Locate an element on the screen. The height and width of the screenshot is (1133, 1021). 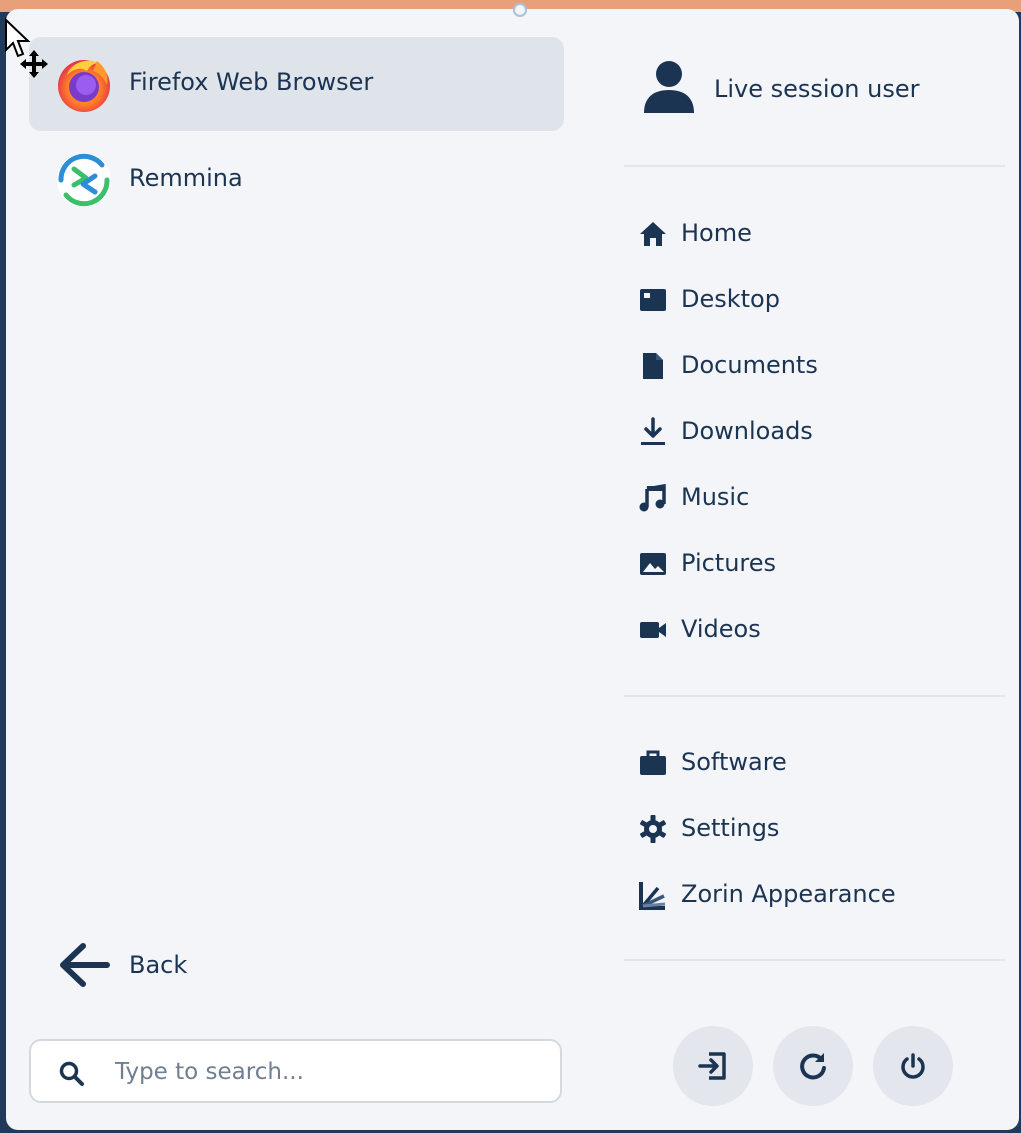
power-button is located at coordinates (913, 1066).